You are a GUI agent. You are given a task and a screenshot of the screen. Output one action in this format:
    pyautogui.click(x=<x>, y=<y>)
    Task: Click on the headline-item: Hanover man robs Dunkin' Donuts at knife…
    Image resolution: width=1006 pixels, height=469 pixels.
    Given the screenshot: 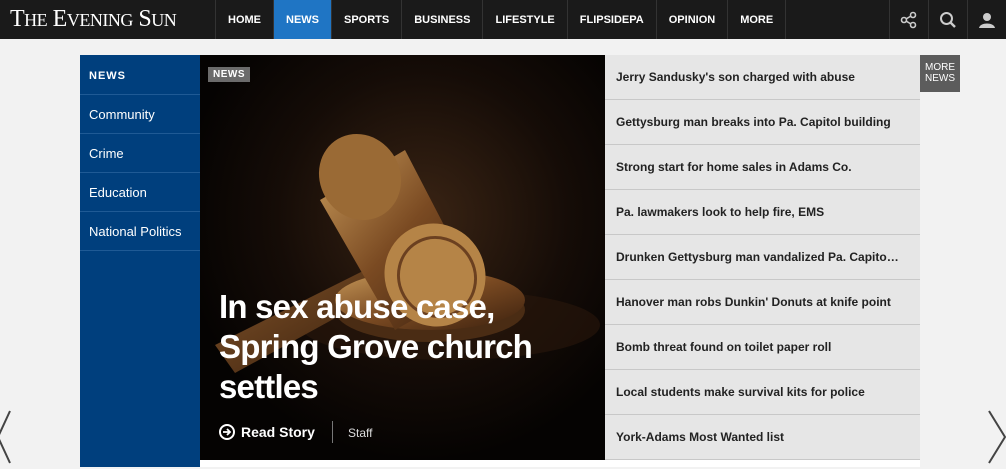 What is the action you would take?
    pyautogui.click(x=762, y=302)
    